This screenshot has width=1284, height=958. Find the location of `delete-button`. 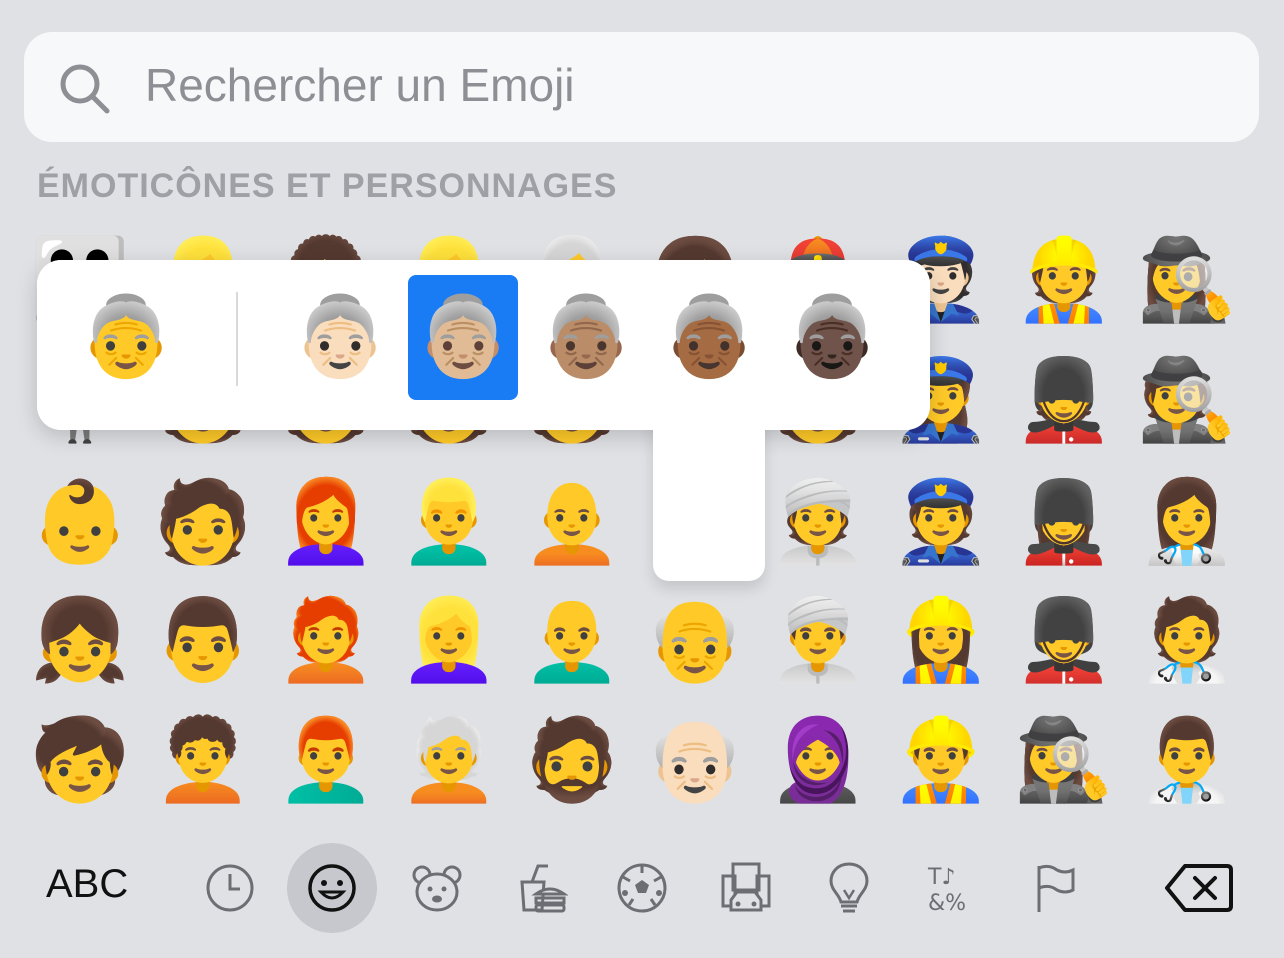

delete-button is located at coordinates (1199, 890).